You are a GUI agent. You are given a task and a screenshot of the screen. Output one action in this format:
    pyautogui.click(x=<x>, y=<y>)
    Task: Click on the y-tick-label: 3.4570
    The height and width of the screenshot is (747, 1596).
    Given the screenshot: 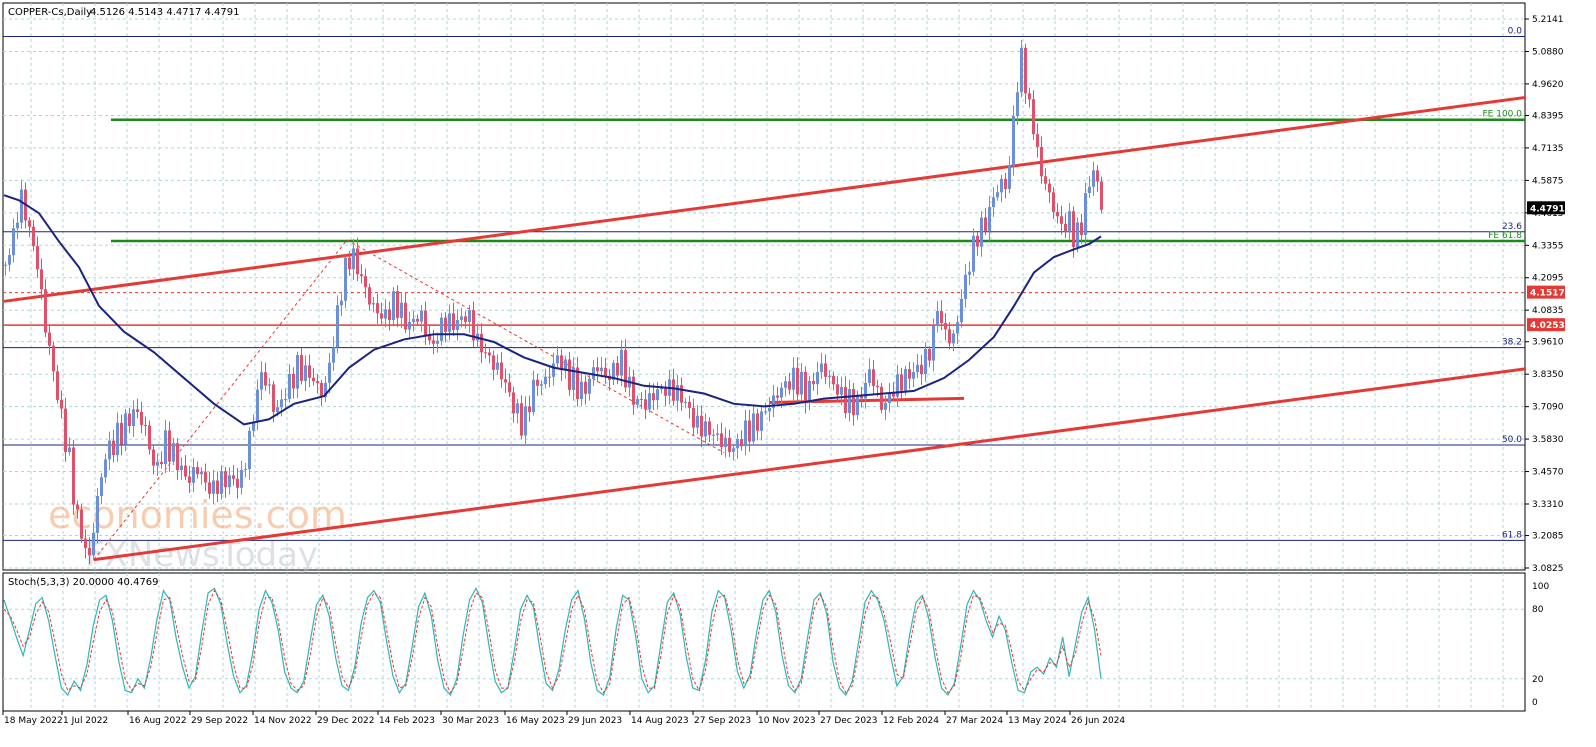 What is the action you would take?
    pyautogui.click(x=1548, y=473)
    